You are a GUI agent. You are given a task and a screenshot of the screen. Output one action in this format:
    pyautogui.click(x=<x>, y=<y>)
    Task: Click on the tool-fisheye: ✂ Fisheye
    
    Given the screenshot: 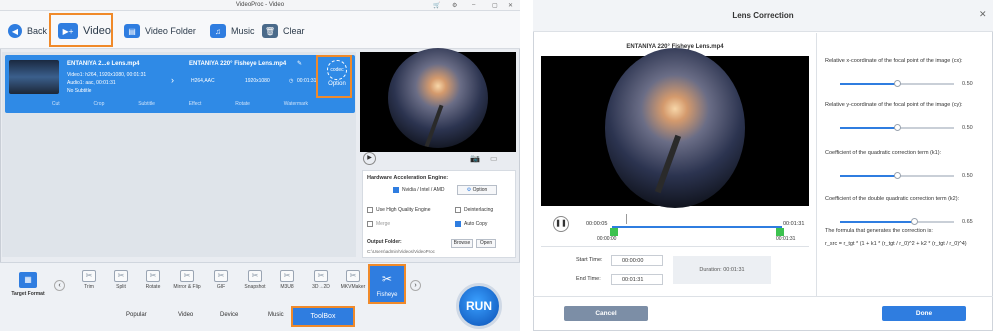 What is the action you would take?
    pyautogui.click(x=387, y=284)
    